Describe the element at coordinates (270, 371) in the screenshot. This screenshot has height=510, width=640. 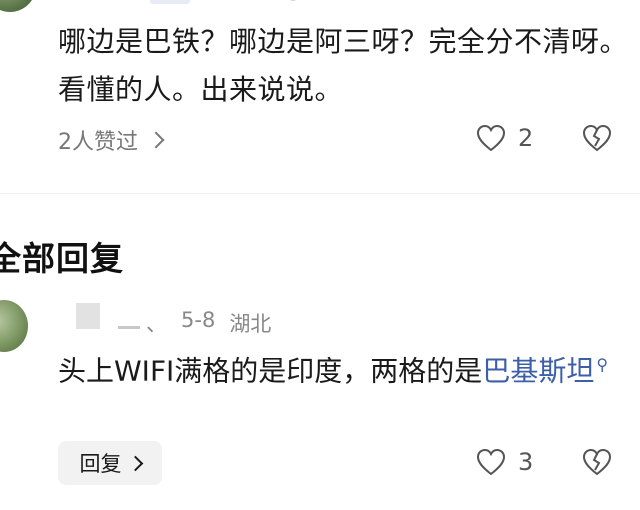
I see `reply-text-plain: 头上WIFI满格的是印度，两格的是` at that location.